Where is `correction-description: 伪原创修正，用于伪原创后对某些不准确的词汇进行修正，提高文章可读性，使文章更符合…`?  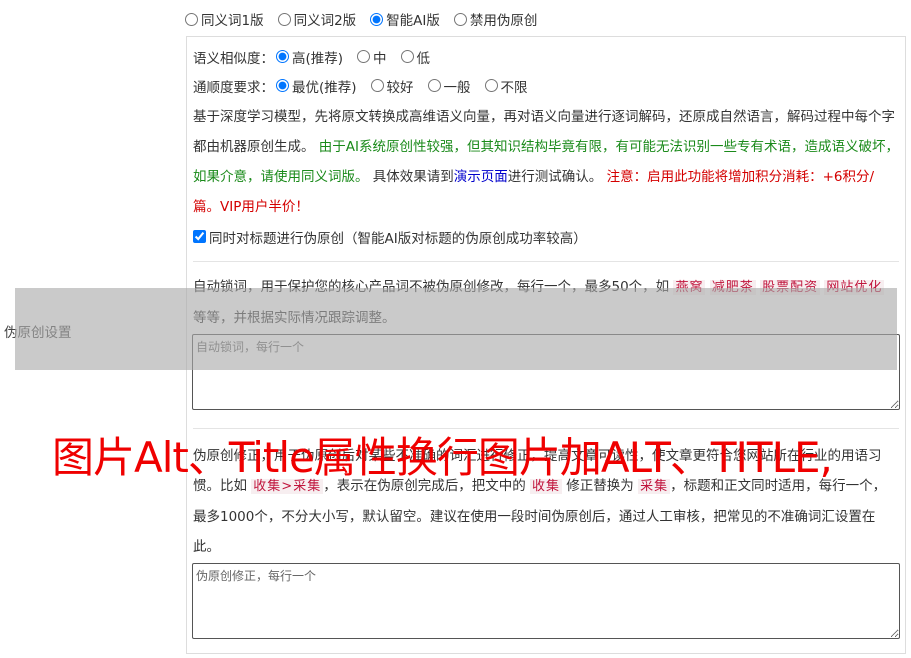 correction-description: 伪原创修正，用于伪原创后对某些不准确的词汇进行修正，提高文章可读性，使文章更符合… is located at coordinates (540, 501).